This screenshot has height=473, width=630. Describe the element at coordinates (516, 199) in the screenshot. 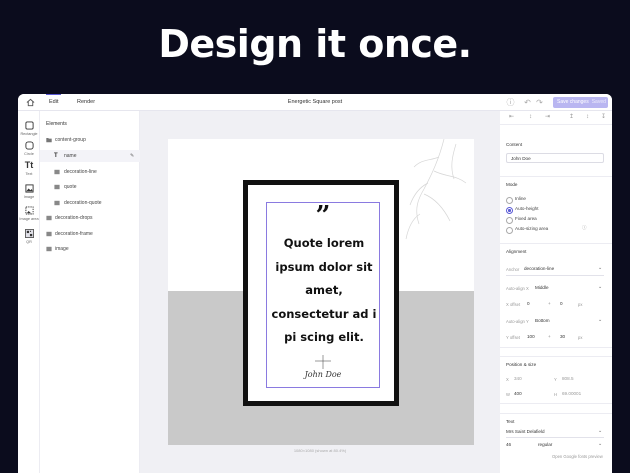

I see `mode-inline-radio: Inline` at that location.